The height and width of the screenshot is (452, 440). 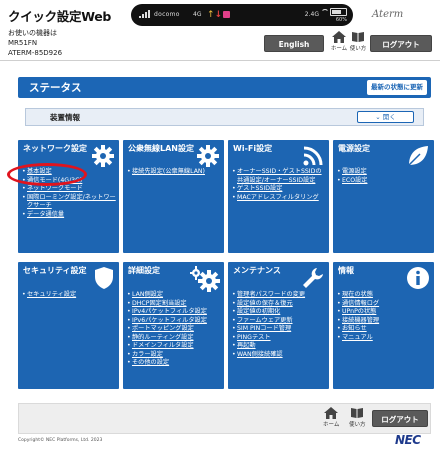 What do you see at coordinates (174, 295) in the screenshot?
I see `link-lan-settings: LAN側設定` at bounding box center [174, 295].